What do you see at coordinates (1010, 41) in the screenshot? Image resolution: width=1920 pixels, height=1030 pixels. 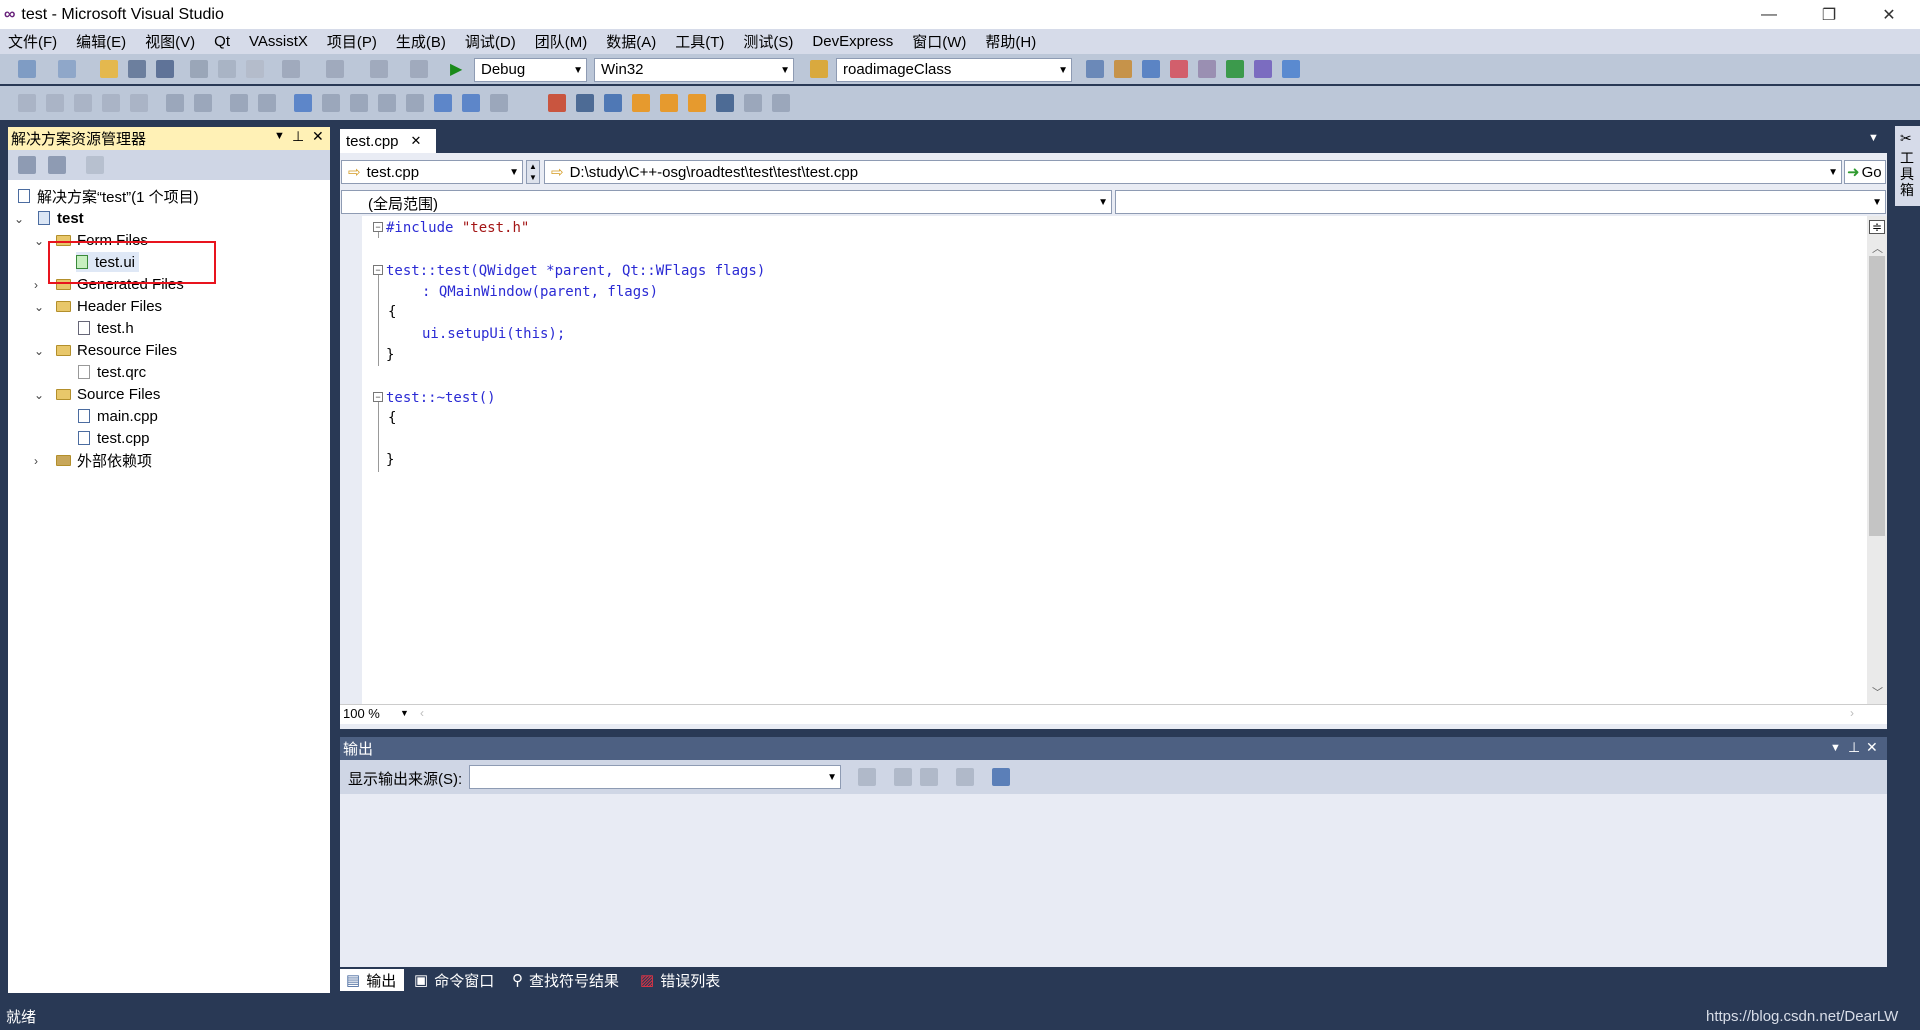 I see `menu-help: 帮助(H)` at bounding box center [1010, 41].